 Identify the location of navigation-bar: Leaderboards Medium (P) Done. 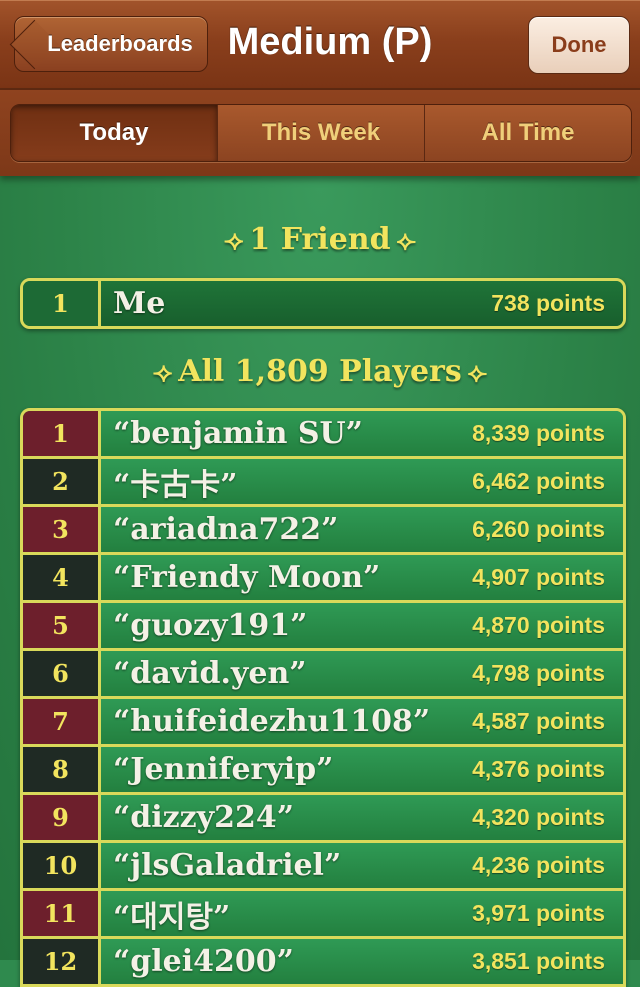
(320, 45).